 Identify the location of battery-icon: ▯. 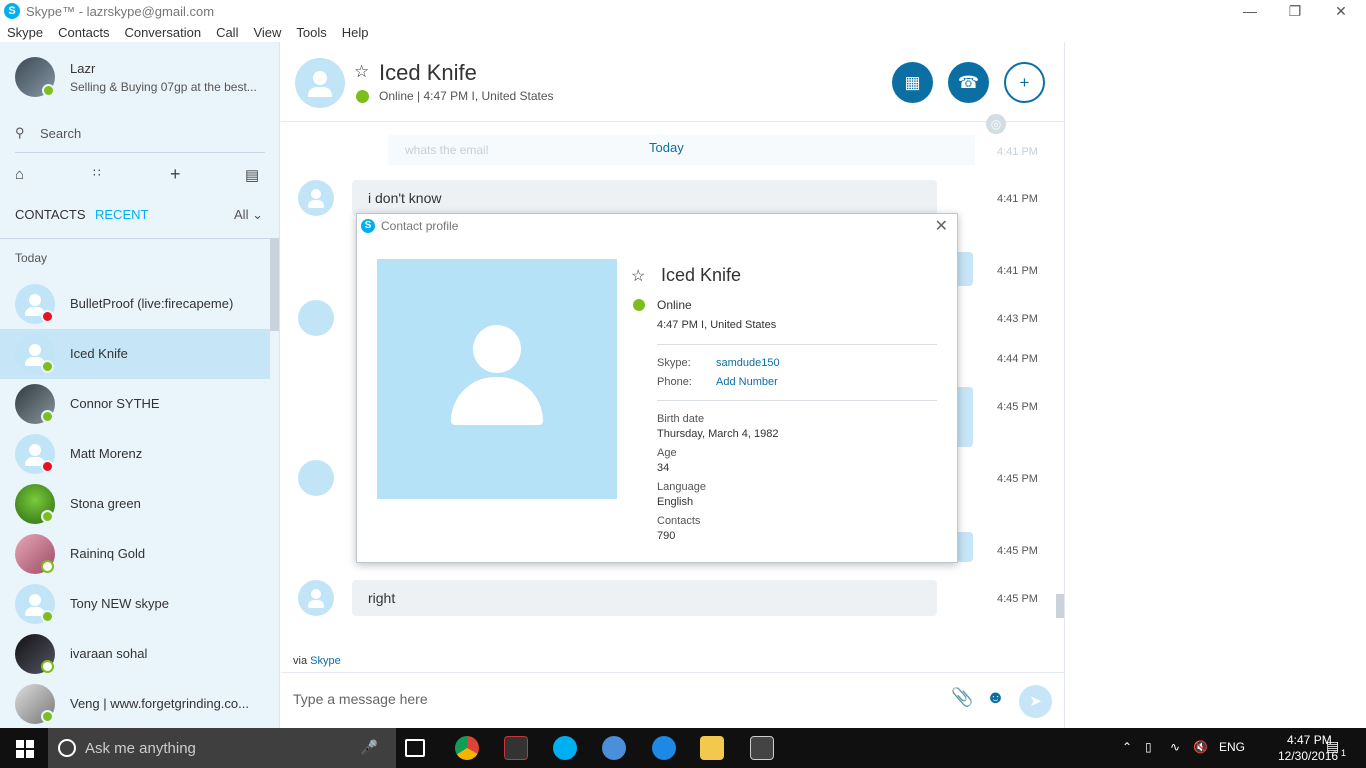
(1148, 747).